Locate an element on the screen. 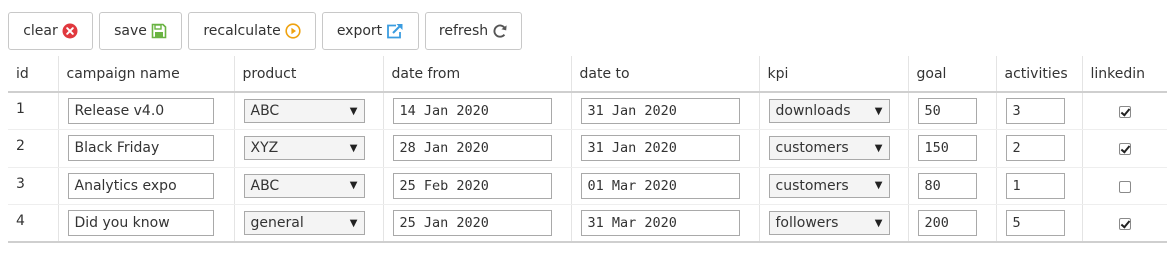 This screenshot has height=254, width=1167. date-from-input: 14 Jan 2020 is located at coordinates (472, 111).